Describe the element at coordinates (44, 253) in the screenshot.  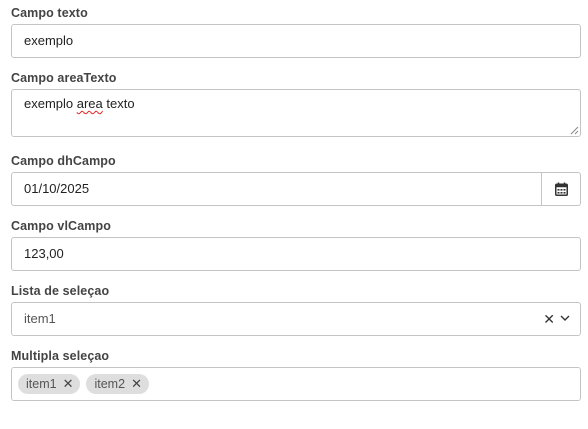
I see `campo-vl-value: 123,00` at that location.